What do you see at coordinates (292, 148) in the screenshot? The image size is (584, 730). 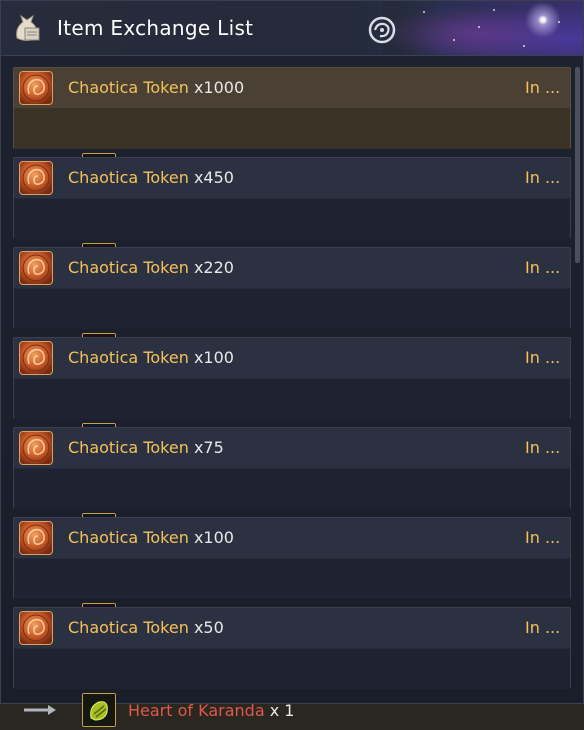 I see `reward-row: P Advice of Valks(+1000) x 1 R` at bounding box center [292, 148].